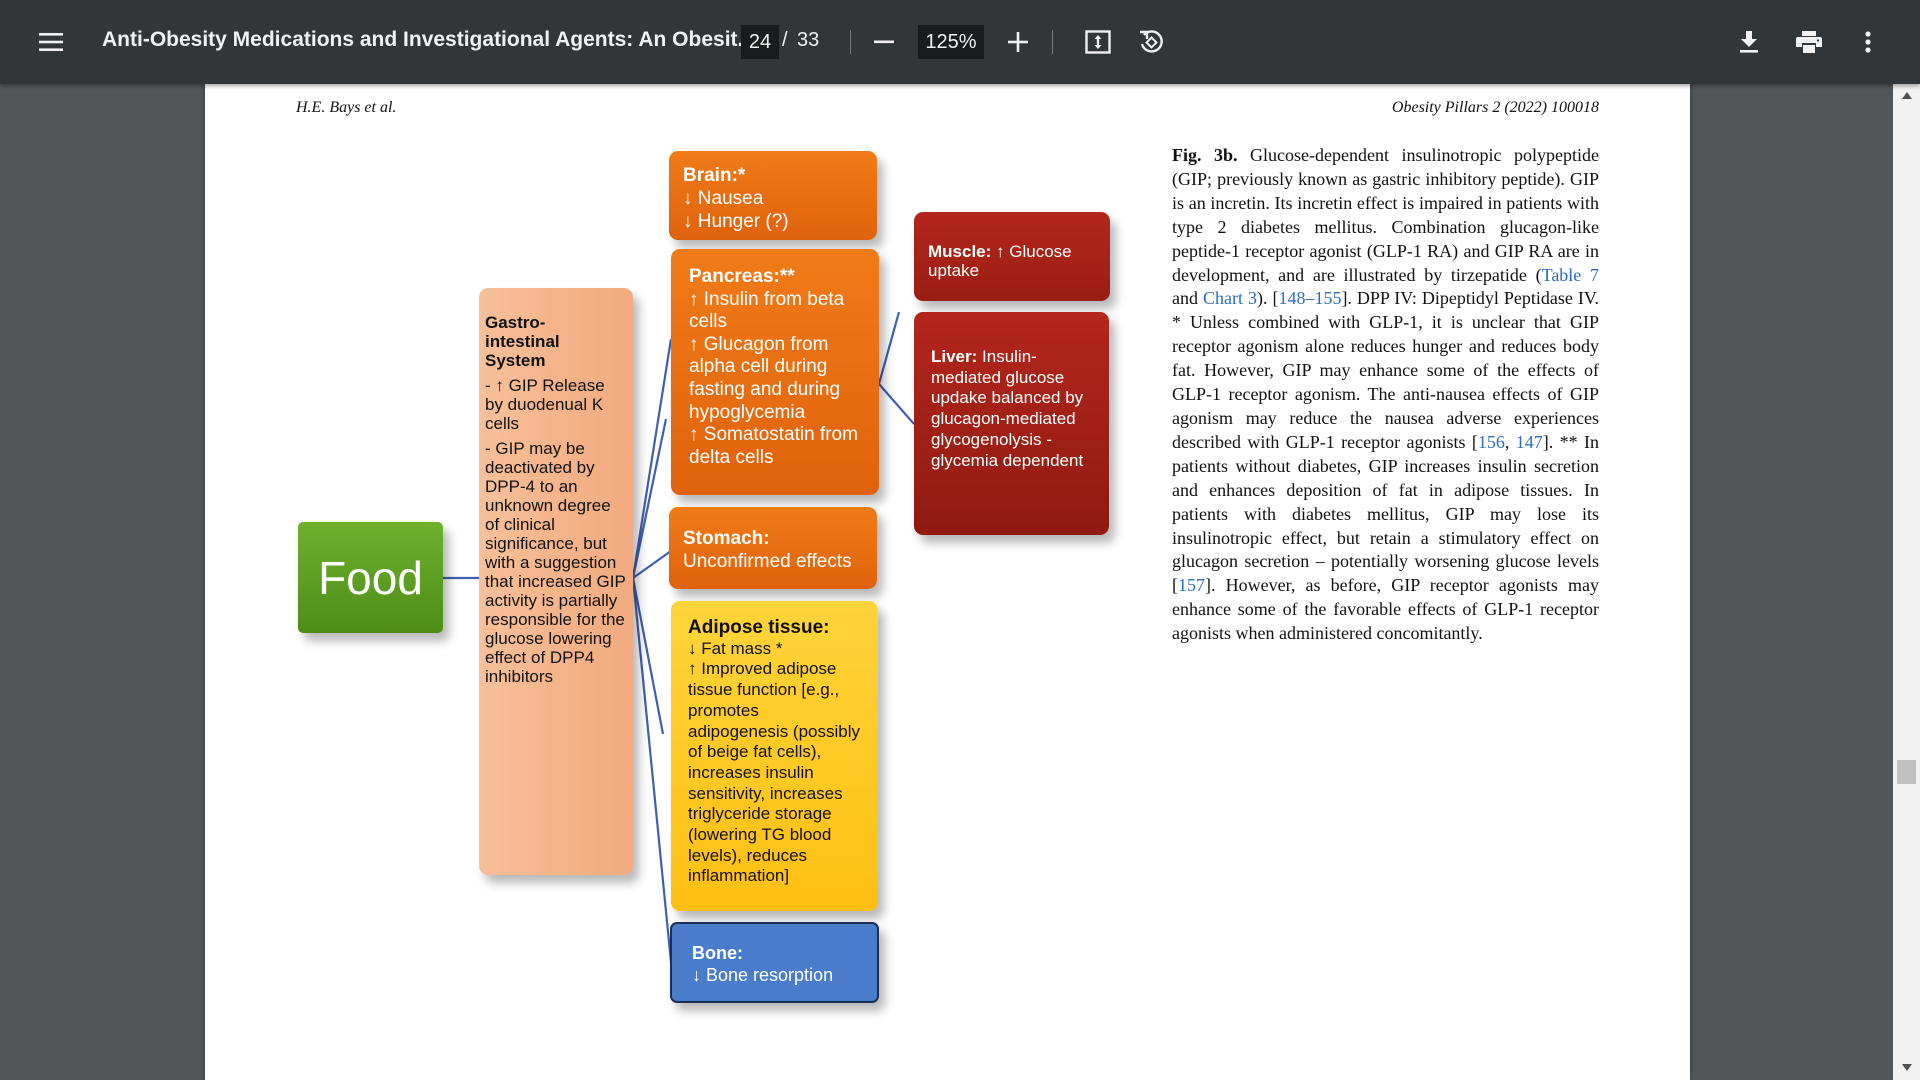 Image resolution: width=1920 pixels, height=1080 pixels. I want to click on food-box: Food, so click(370, 577).